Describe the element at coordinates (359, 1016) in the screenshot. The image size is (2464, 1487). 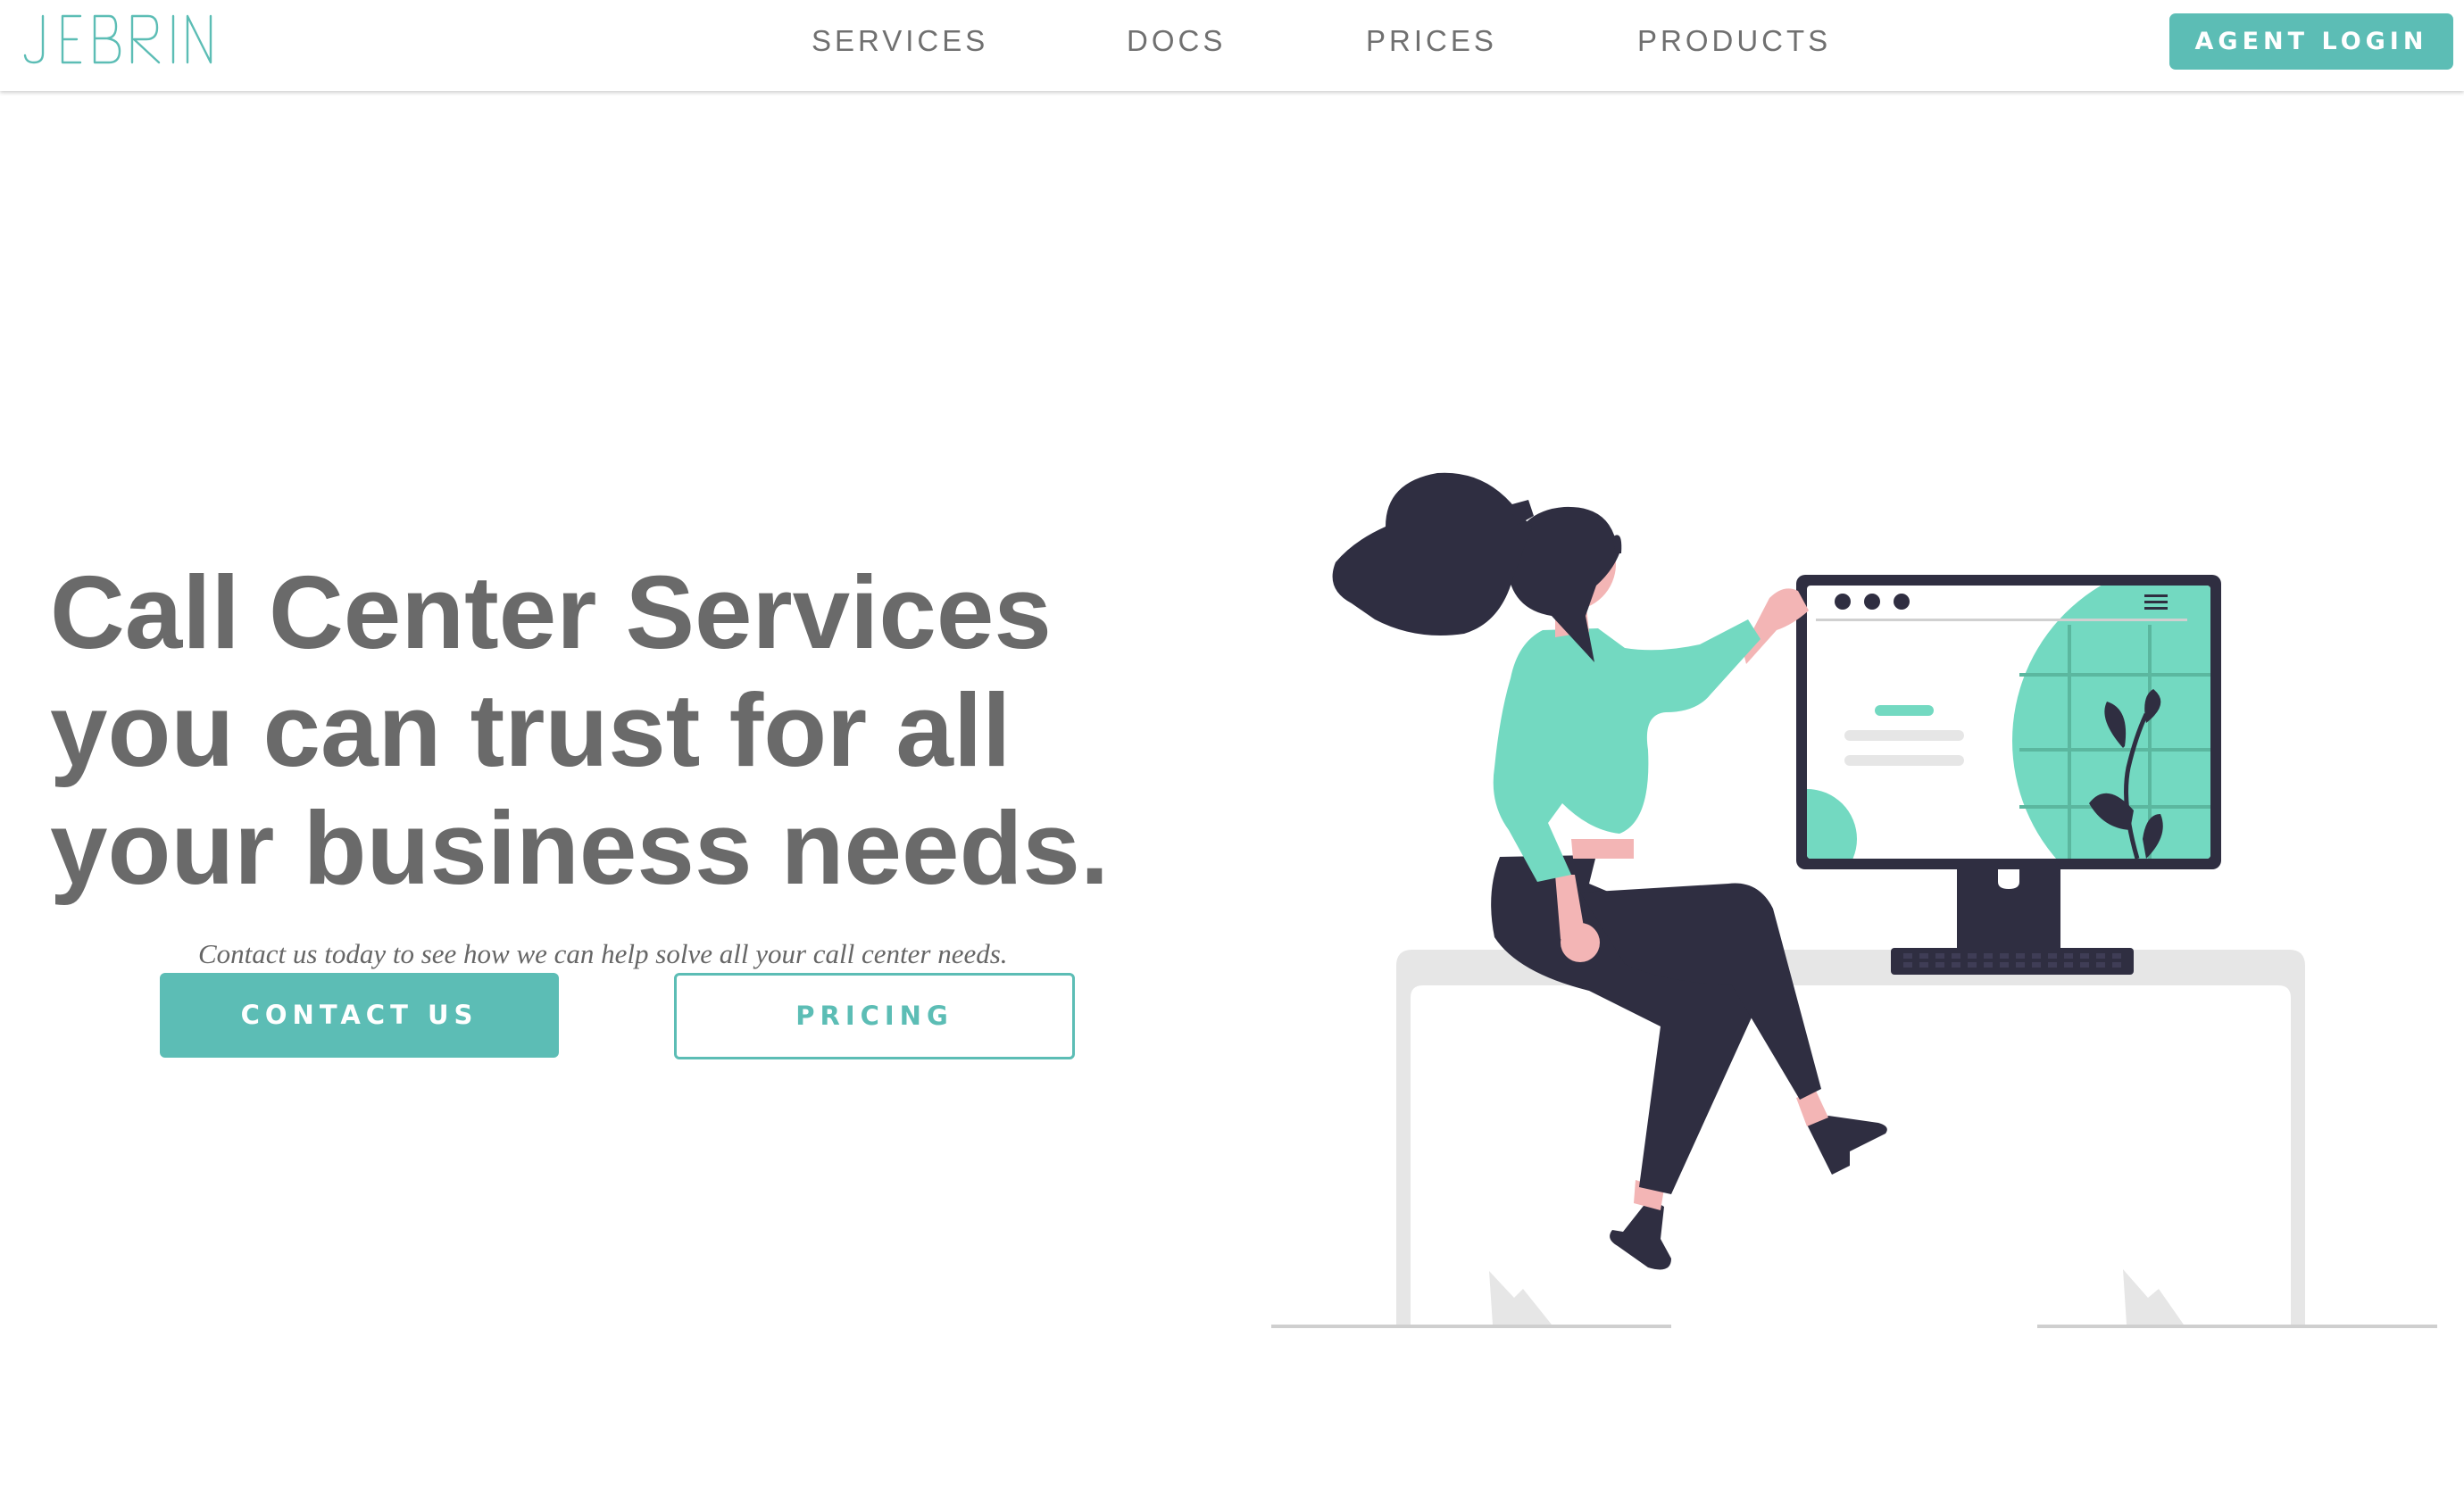
I see `contact-us-button: CONTACT US` at that location.